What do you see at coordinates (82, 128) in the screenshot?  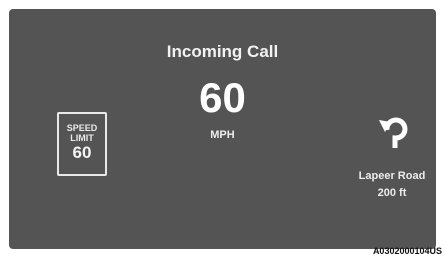 I see `speed-limit-label-speed: SPEED` at bounding box center [82, 128].